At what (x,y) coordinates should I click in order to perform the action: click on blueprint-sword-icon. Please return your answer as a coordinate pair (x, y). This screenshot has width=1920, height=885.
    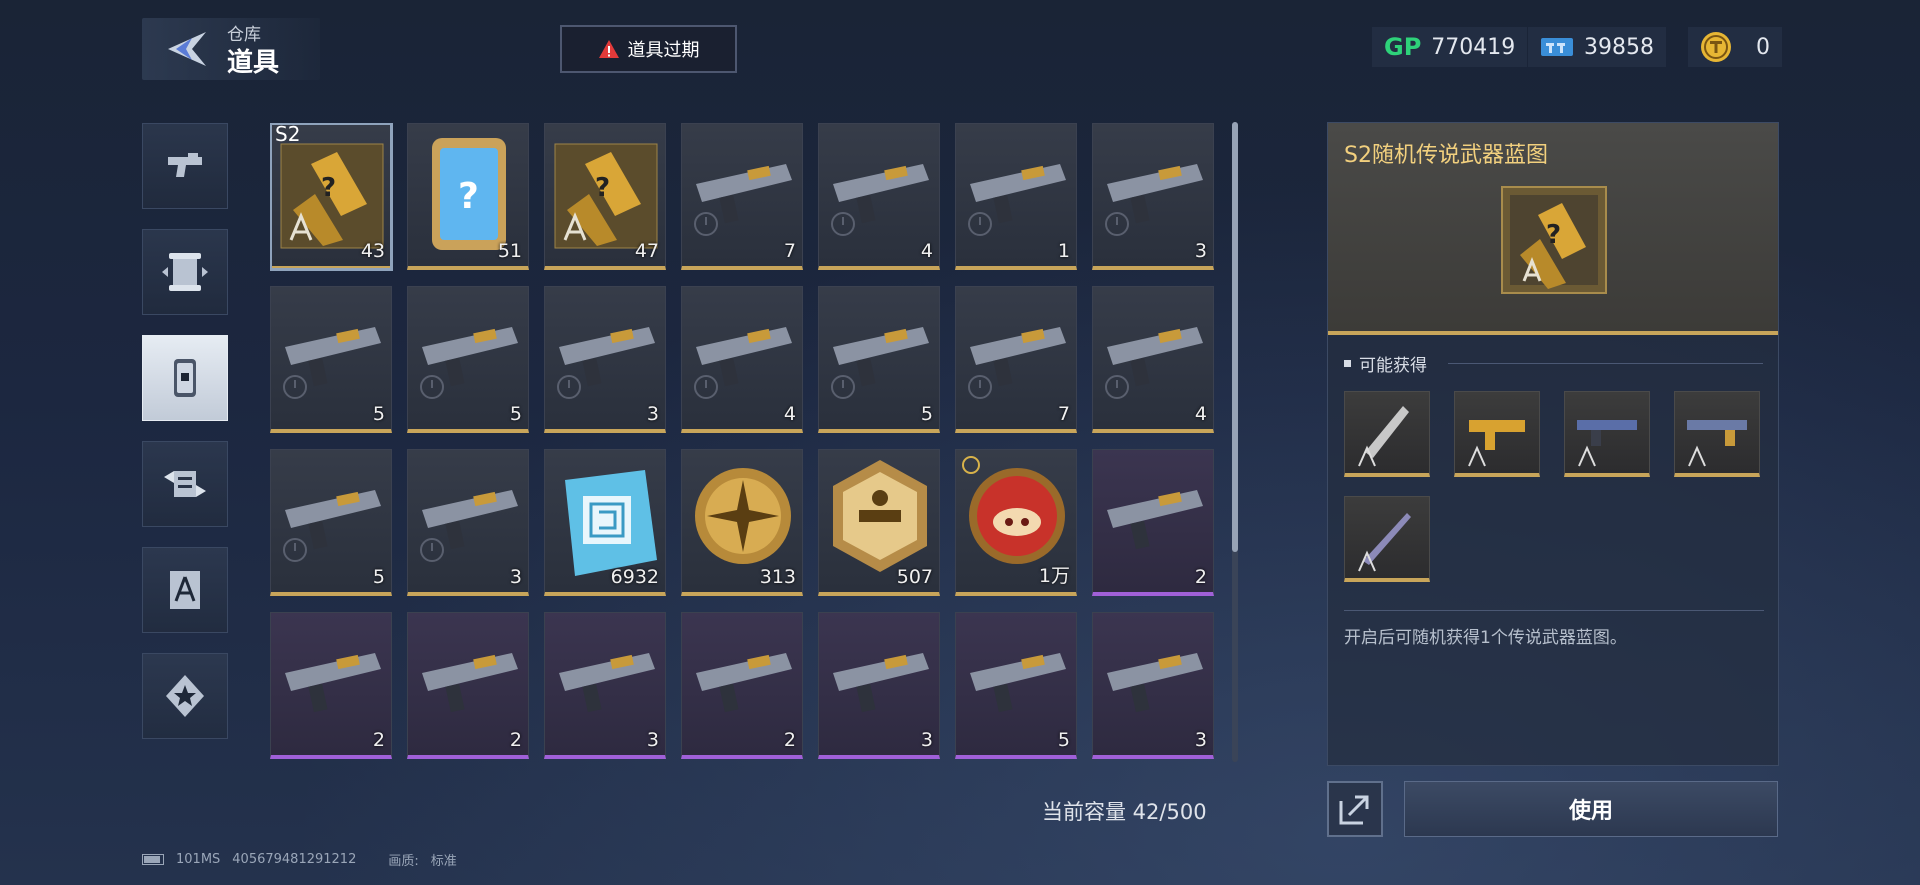
    Looking at the image, I should click on (1384, 542).